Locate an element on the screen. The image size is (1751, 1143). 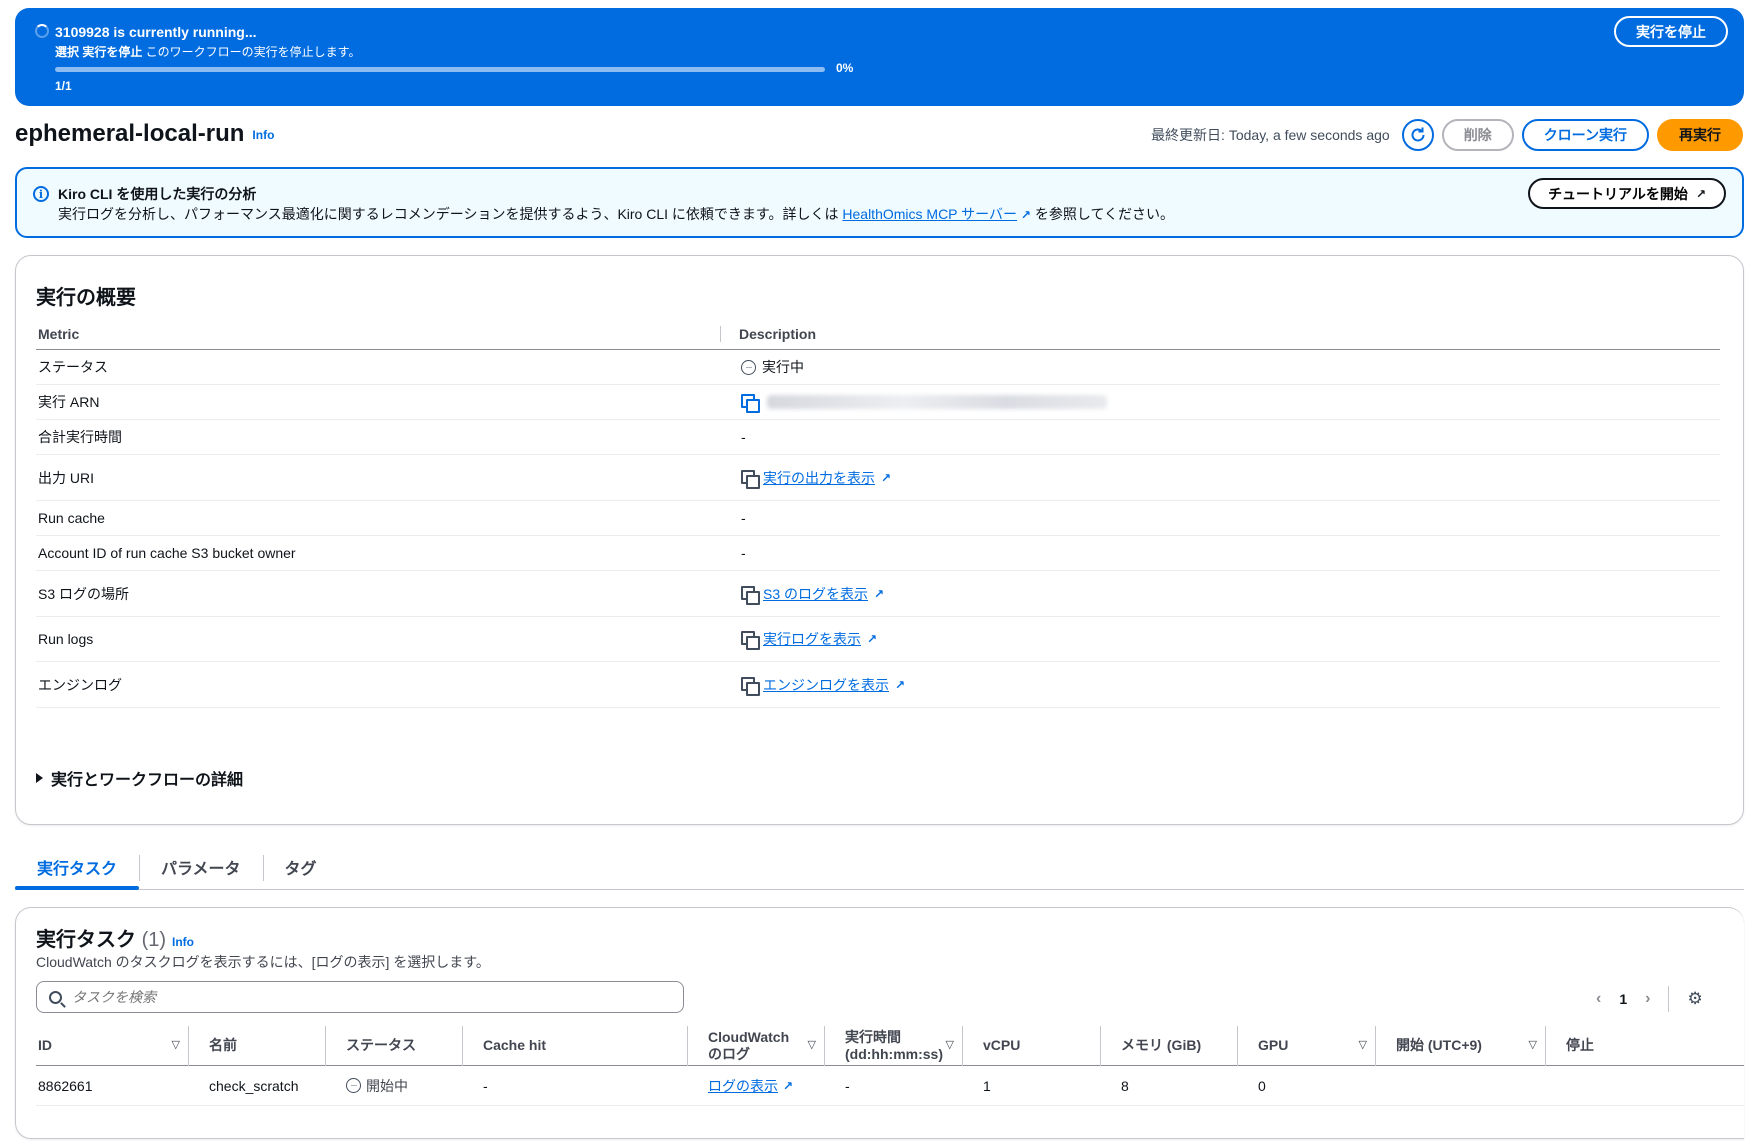
caret-right-icon is located at coordinates (39, 778).